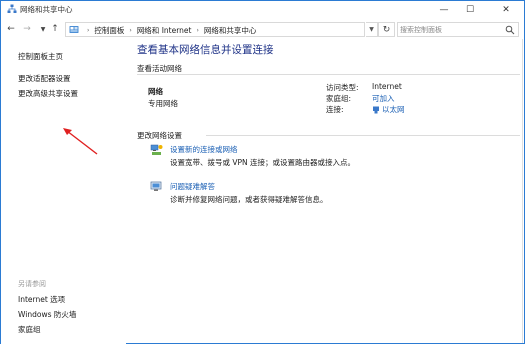 The image size is (525, 344). What do you see at coordinates (32, 284) in the screenshot?
I see `see-also-heading: 另请参阅` at bounding box center [32, 284].